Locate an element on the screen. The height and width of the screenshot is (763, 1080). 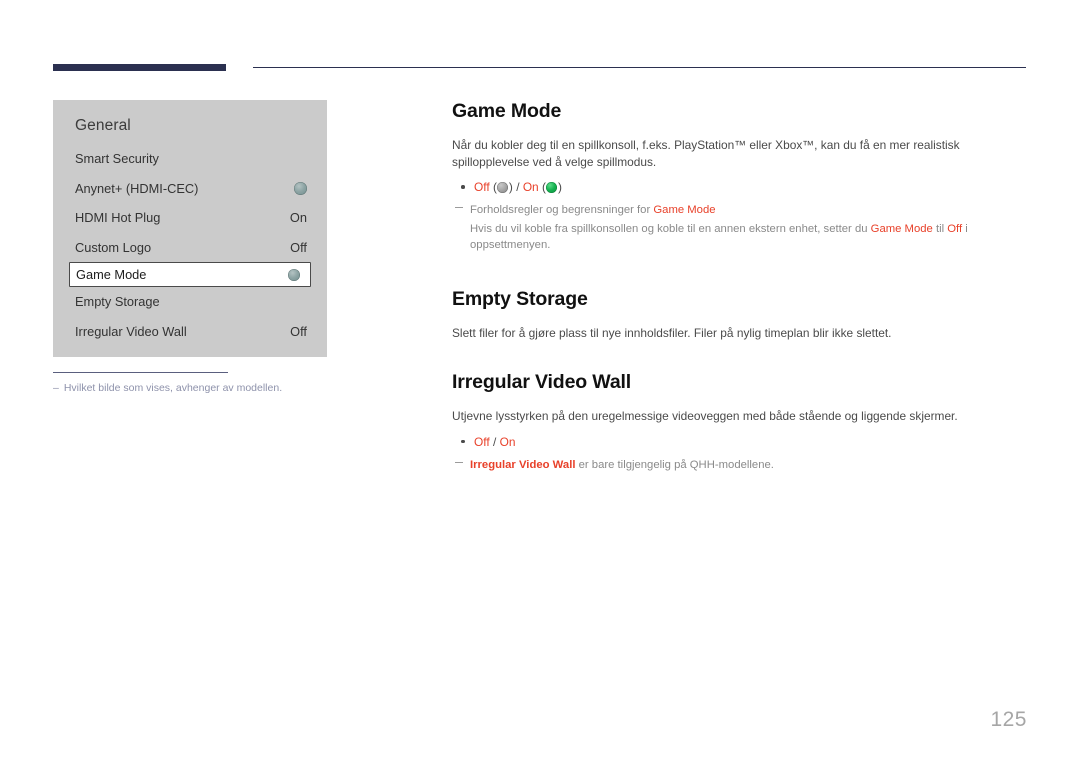
note-body-term-1: Game Mode is located at coordinates (901, 228).